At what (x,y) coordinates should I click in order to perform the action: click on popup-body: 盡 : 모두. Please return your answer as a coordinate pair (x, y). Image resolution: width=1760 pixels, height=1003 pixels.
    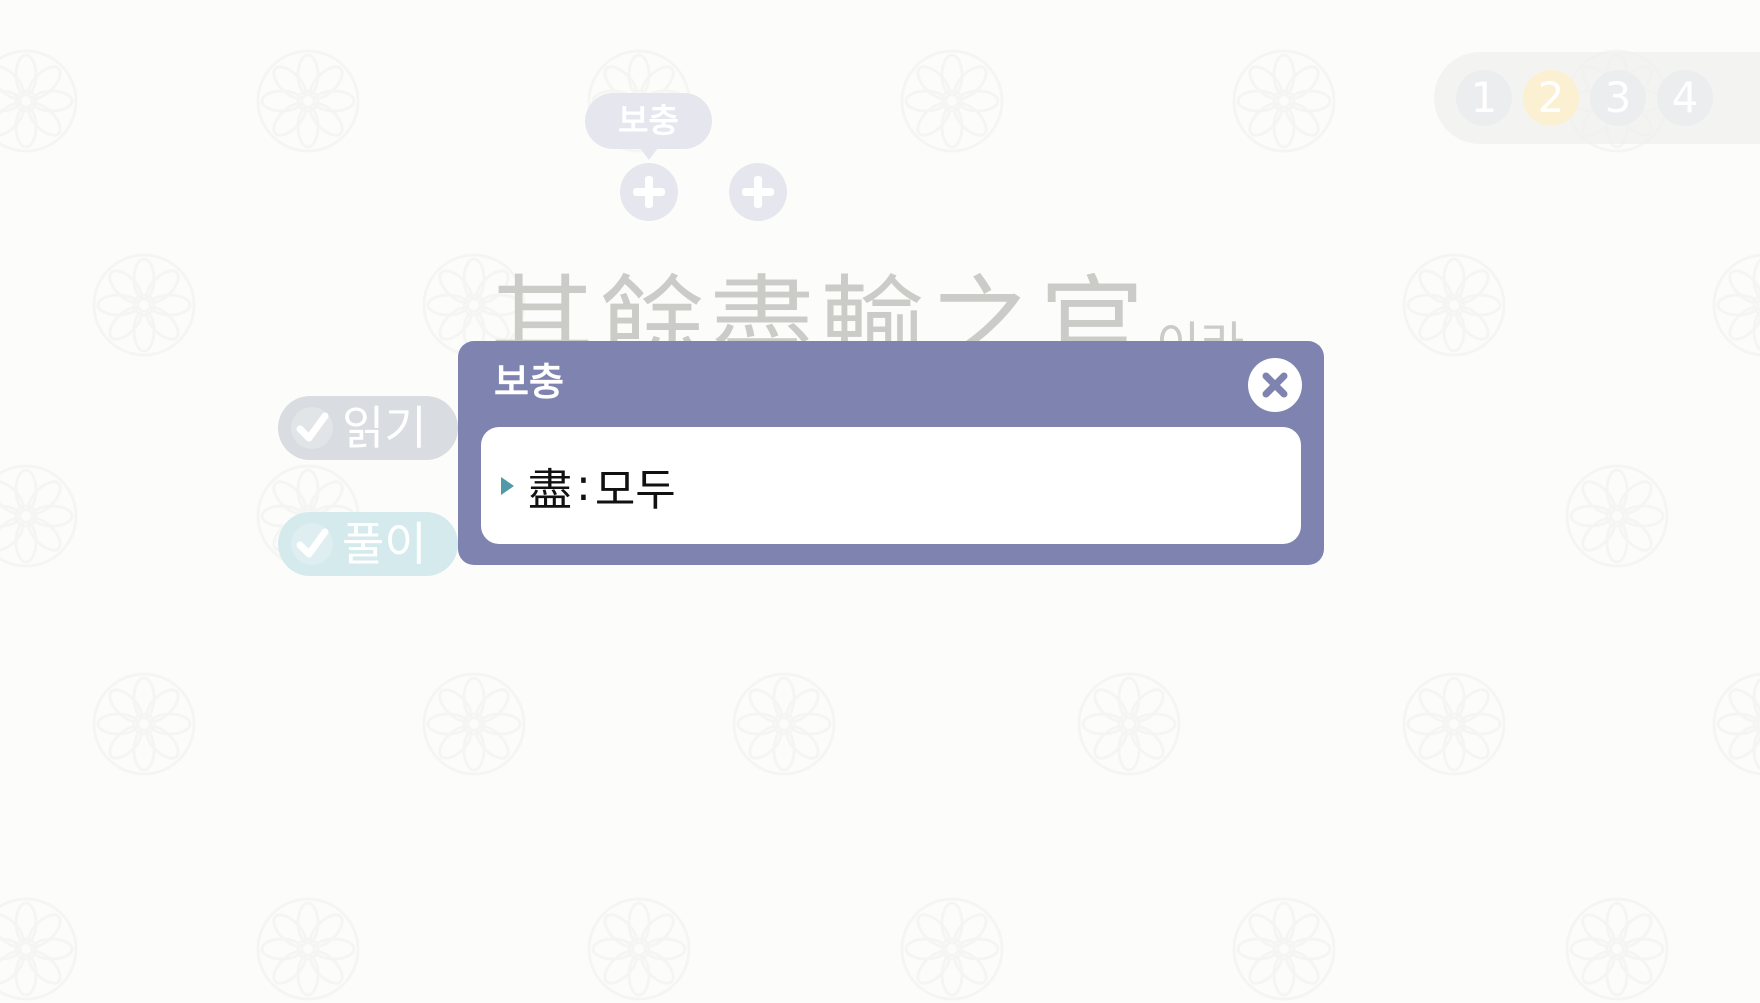
    Looking at the image, I should click on (891, 485).